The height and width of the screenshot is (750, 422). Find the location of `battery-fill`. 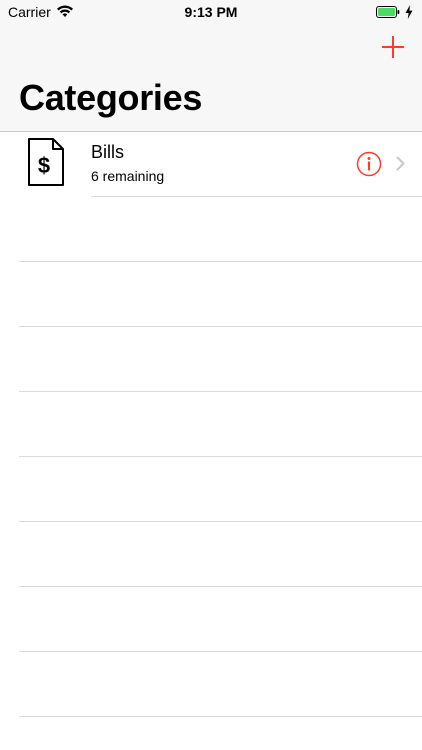

battery-fill is located at coordinates (386, 12).